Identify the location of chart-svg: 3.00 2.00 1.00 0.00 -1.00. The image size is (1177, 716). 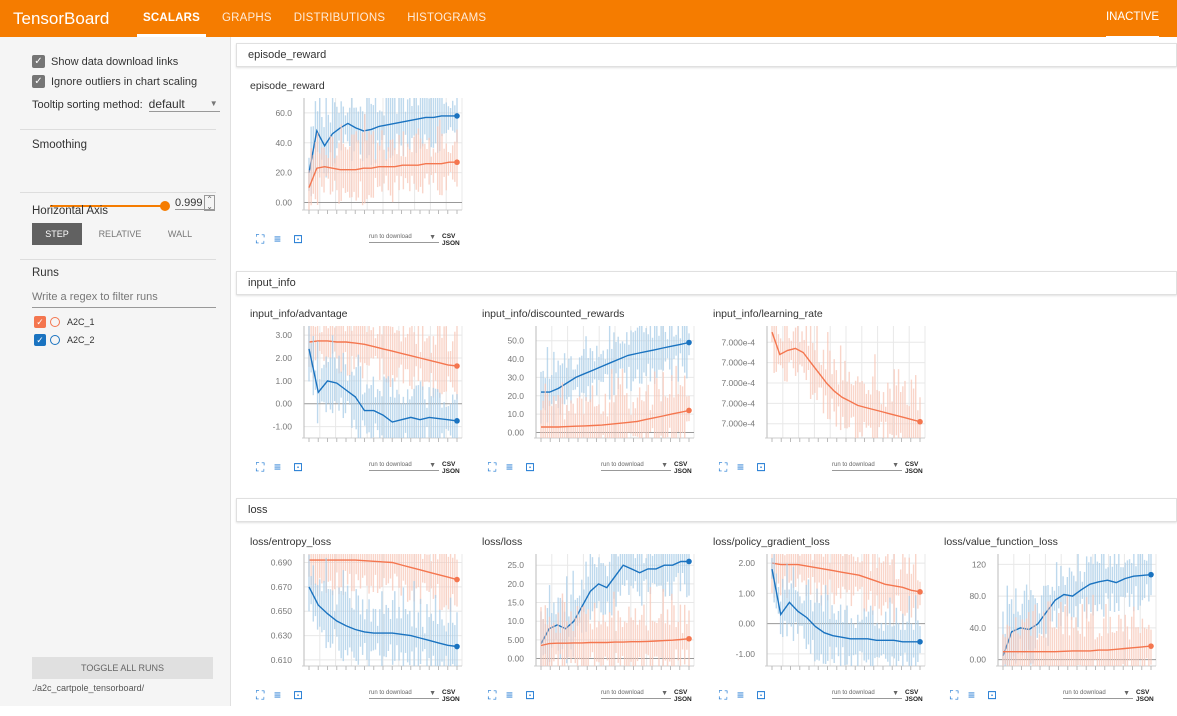
(352, 395).